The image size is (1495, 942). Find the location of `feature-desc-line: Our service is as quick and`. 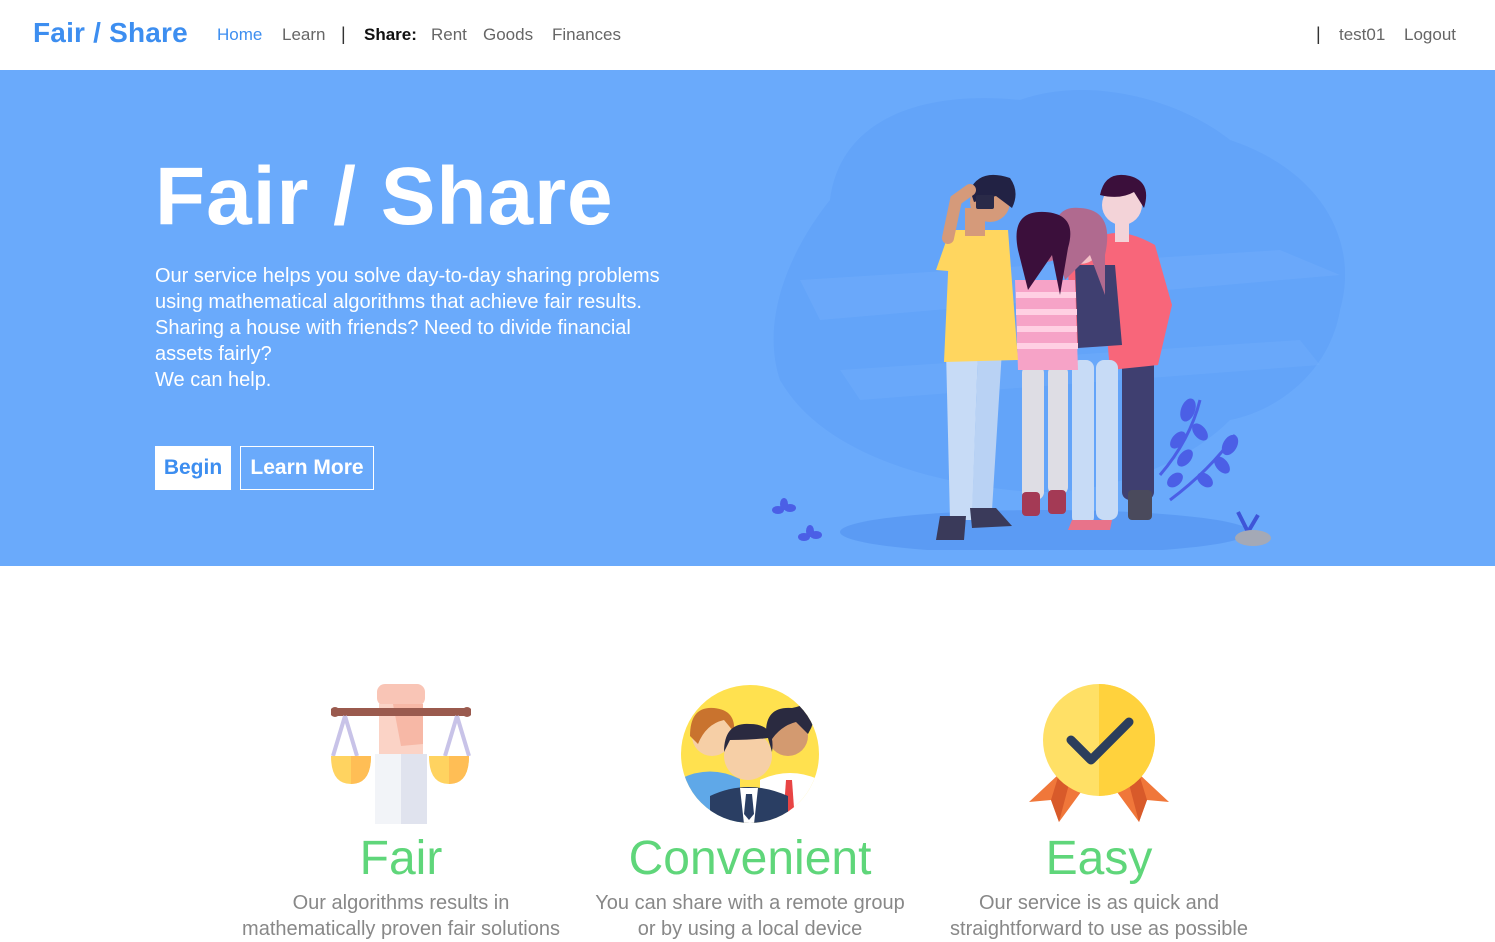

feature-desc-line: Our service is as quick and is located at coordinates (1099, 903).